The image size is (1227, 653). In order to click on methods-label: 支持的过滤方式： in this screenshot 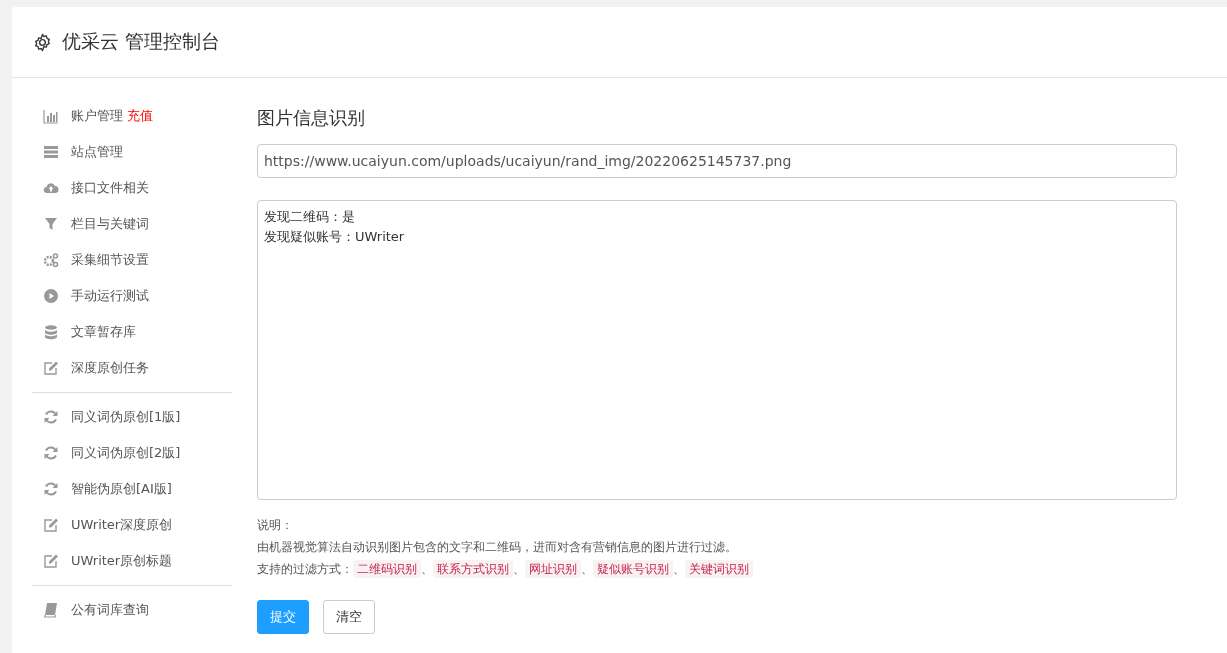, I will do `click(305, 569)`.